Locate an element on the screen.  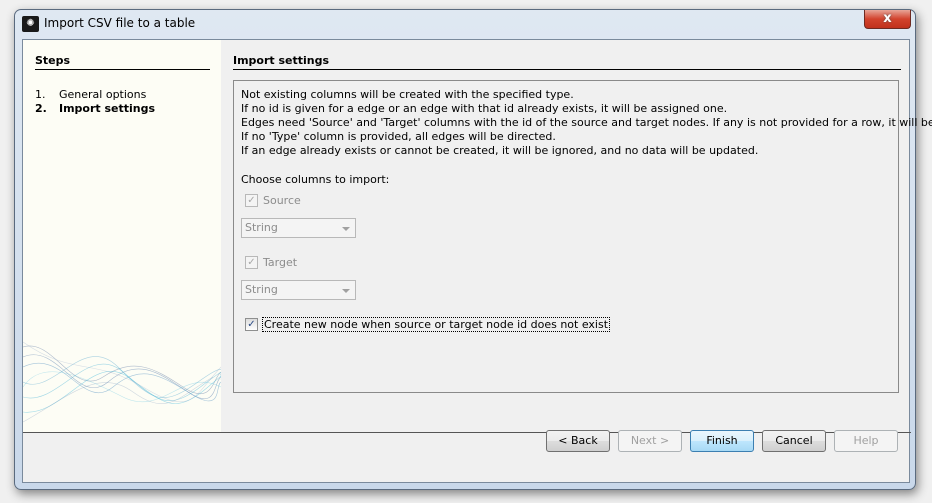
source-checkbox: ✓ is located at coordinates (251, 200).